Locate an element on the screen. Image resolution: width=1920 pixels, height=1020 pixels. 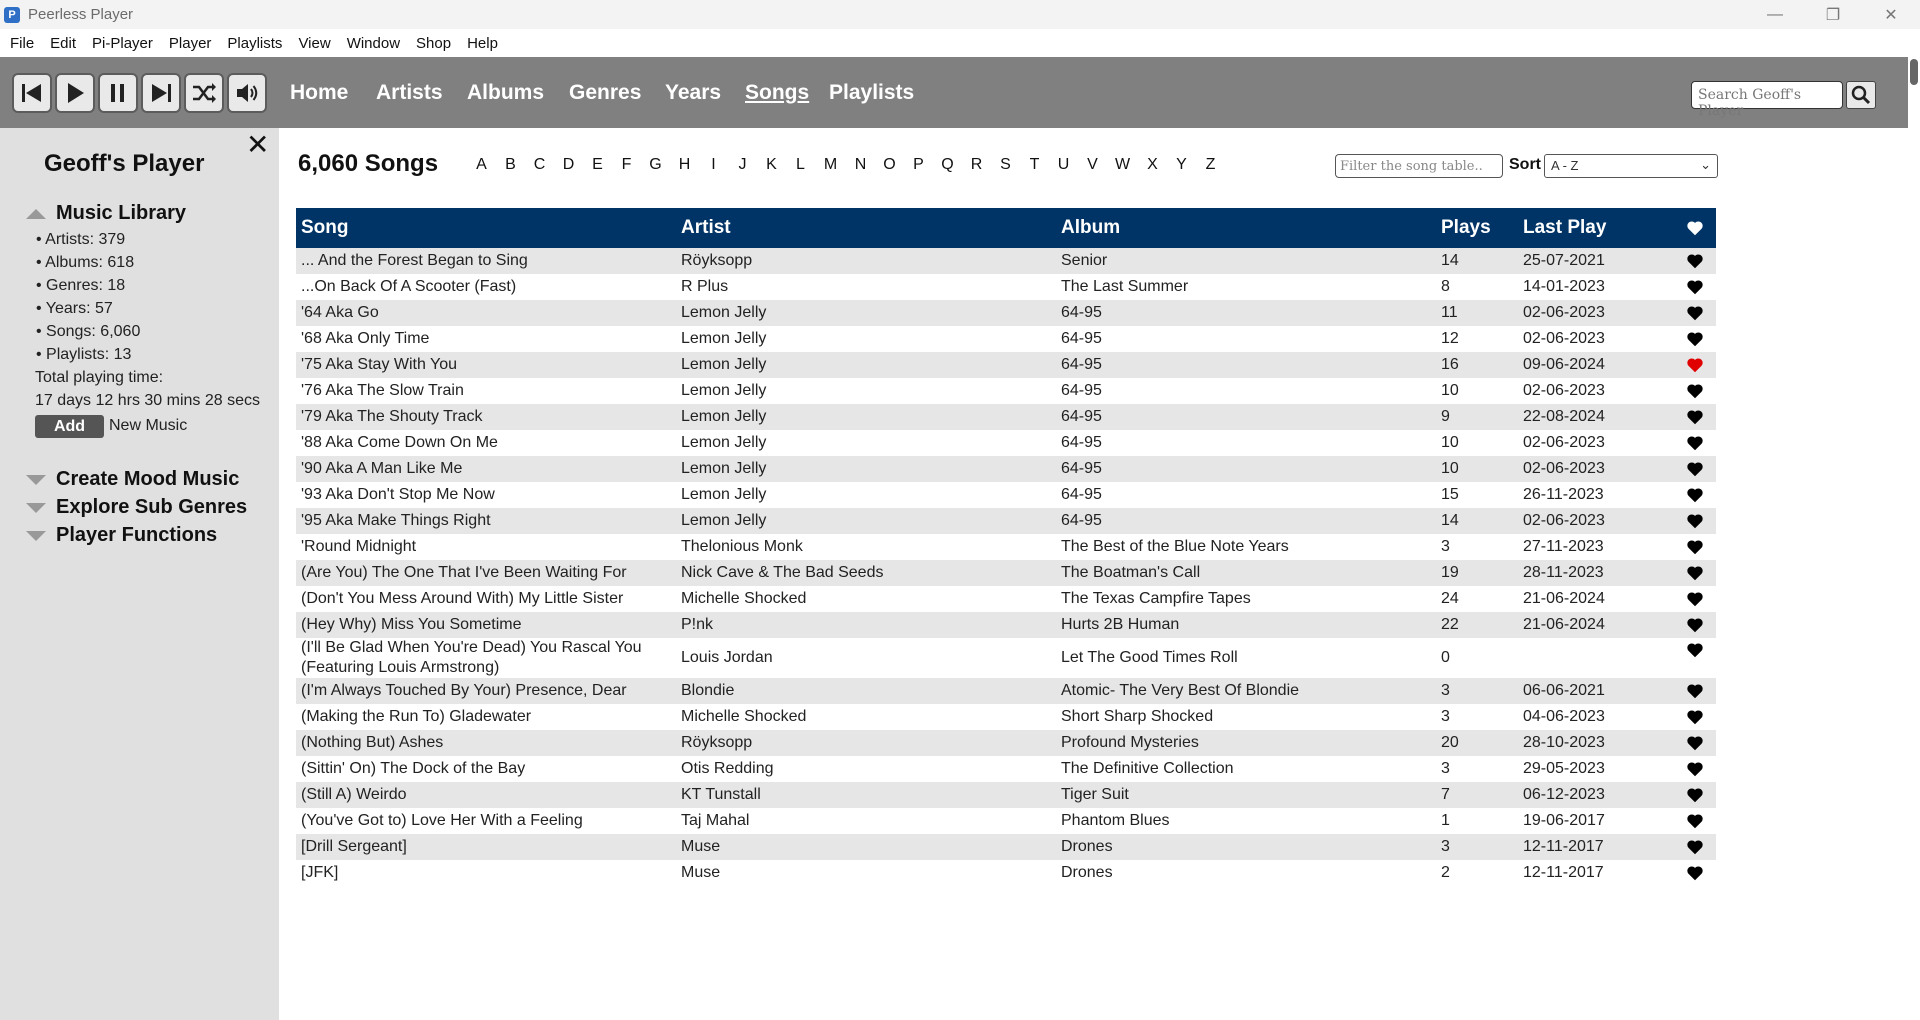
restore-icon: ❐ is located at coordinates (1833, 14).